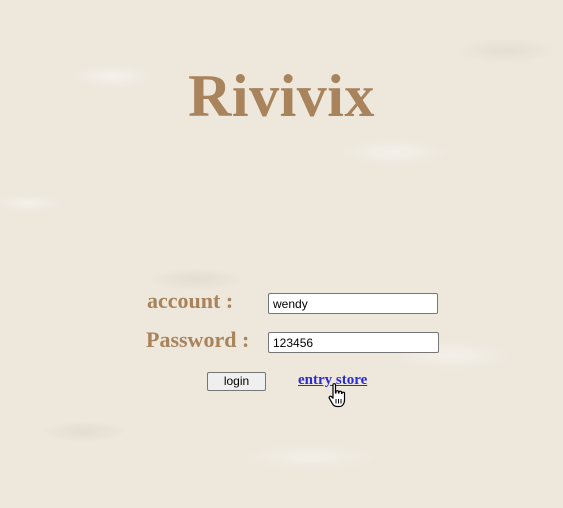 The height and width of the screenshot is (508, 563). I want to click on password-input, so click(353, 342).